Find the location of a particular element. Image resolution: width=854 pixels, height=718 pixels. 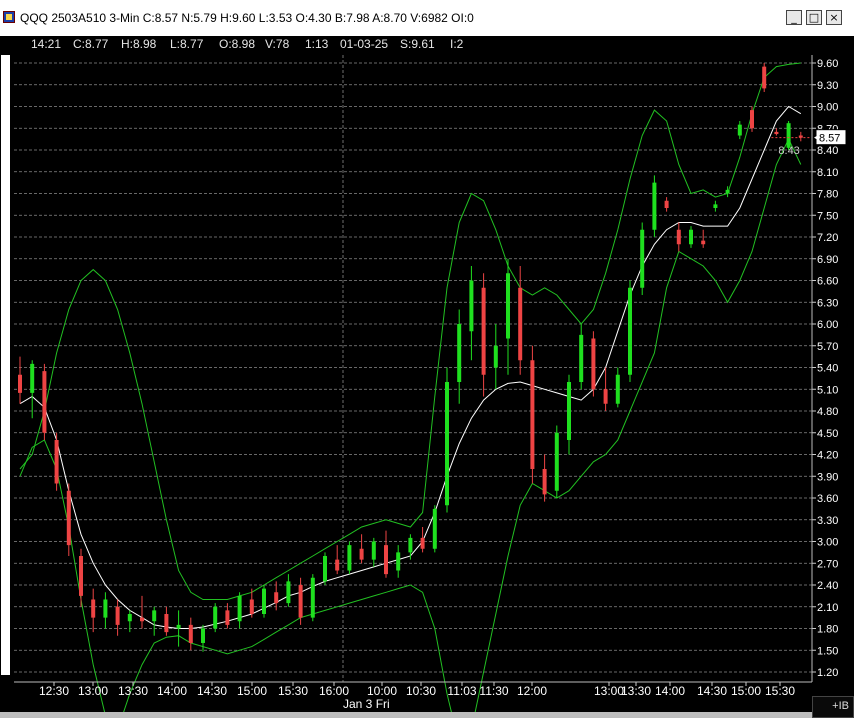

y-tick-label: 3.90 is located at coordinates (827, 477).